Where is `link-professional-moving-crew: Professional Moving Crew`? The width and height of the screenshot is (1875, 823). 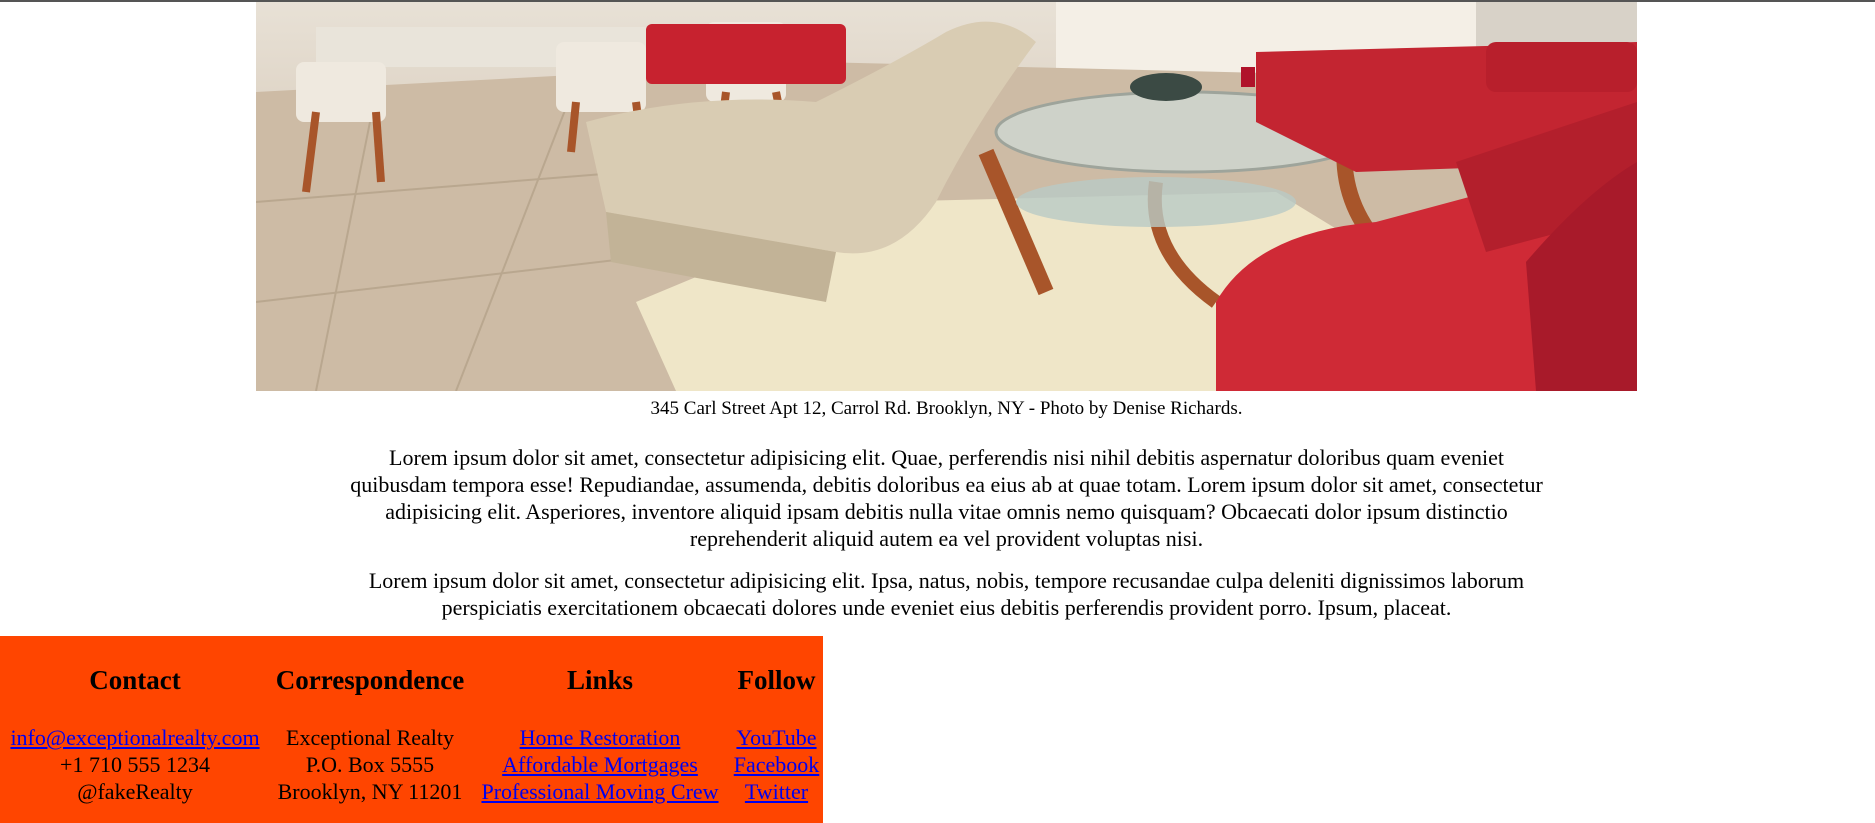
link-professional-moving-crew: Professional Moving Crew is located at coordinates (599, 791).